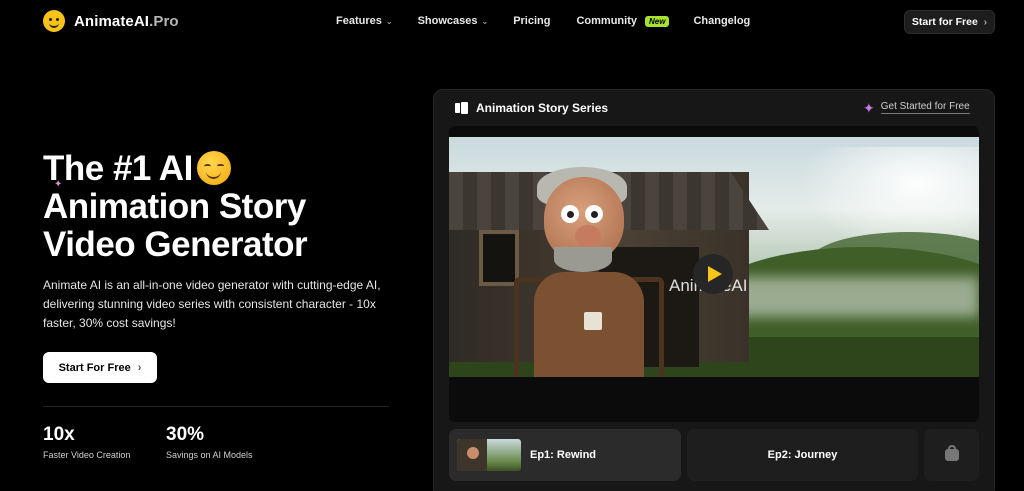  I want to click on stats-divider, so click(216, 406).